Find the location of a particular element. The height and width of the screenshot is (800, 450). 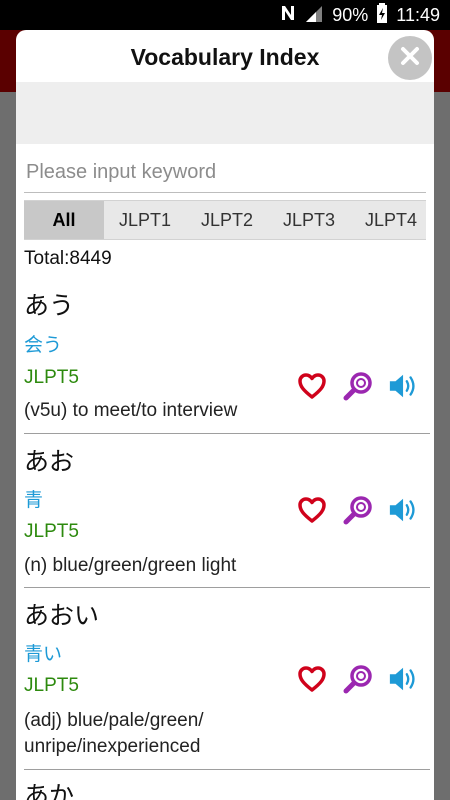

entry-kana: あお is located at coordinates (49, 462).